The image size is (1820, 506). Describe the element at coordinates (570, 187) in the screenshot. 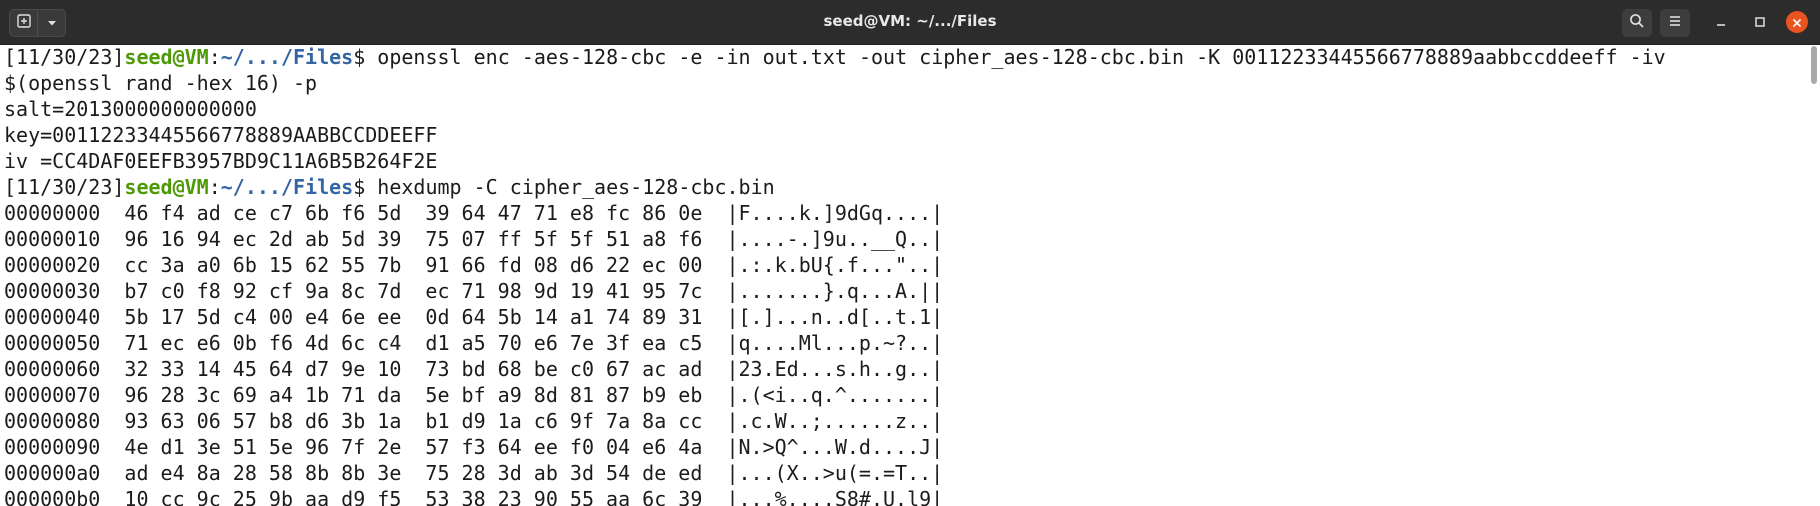

I see `command-text: hexdump -C cipher_aes-128-cbc.bin` at that location.